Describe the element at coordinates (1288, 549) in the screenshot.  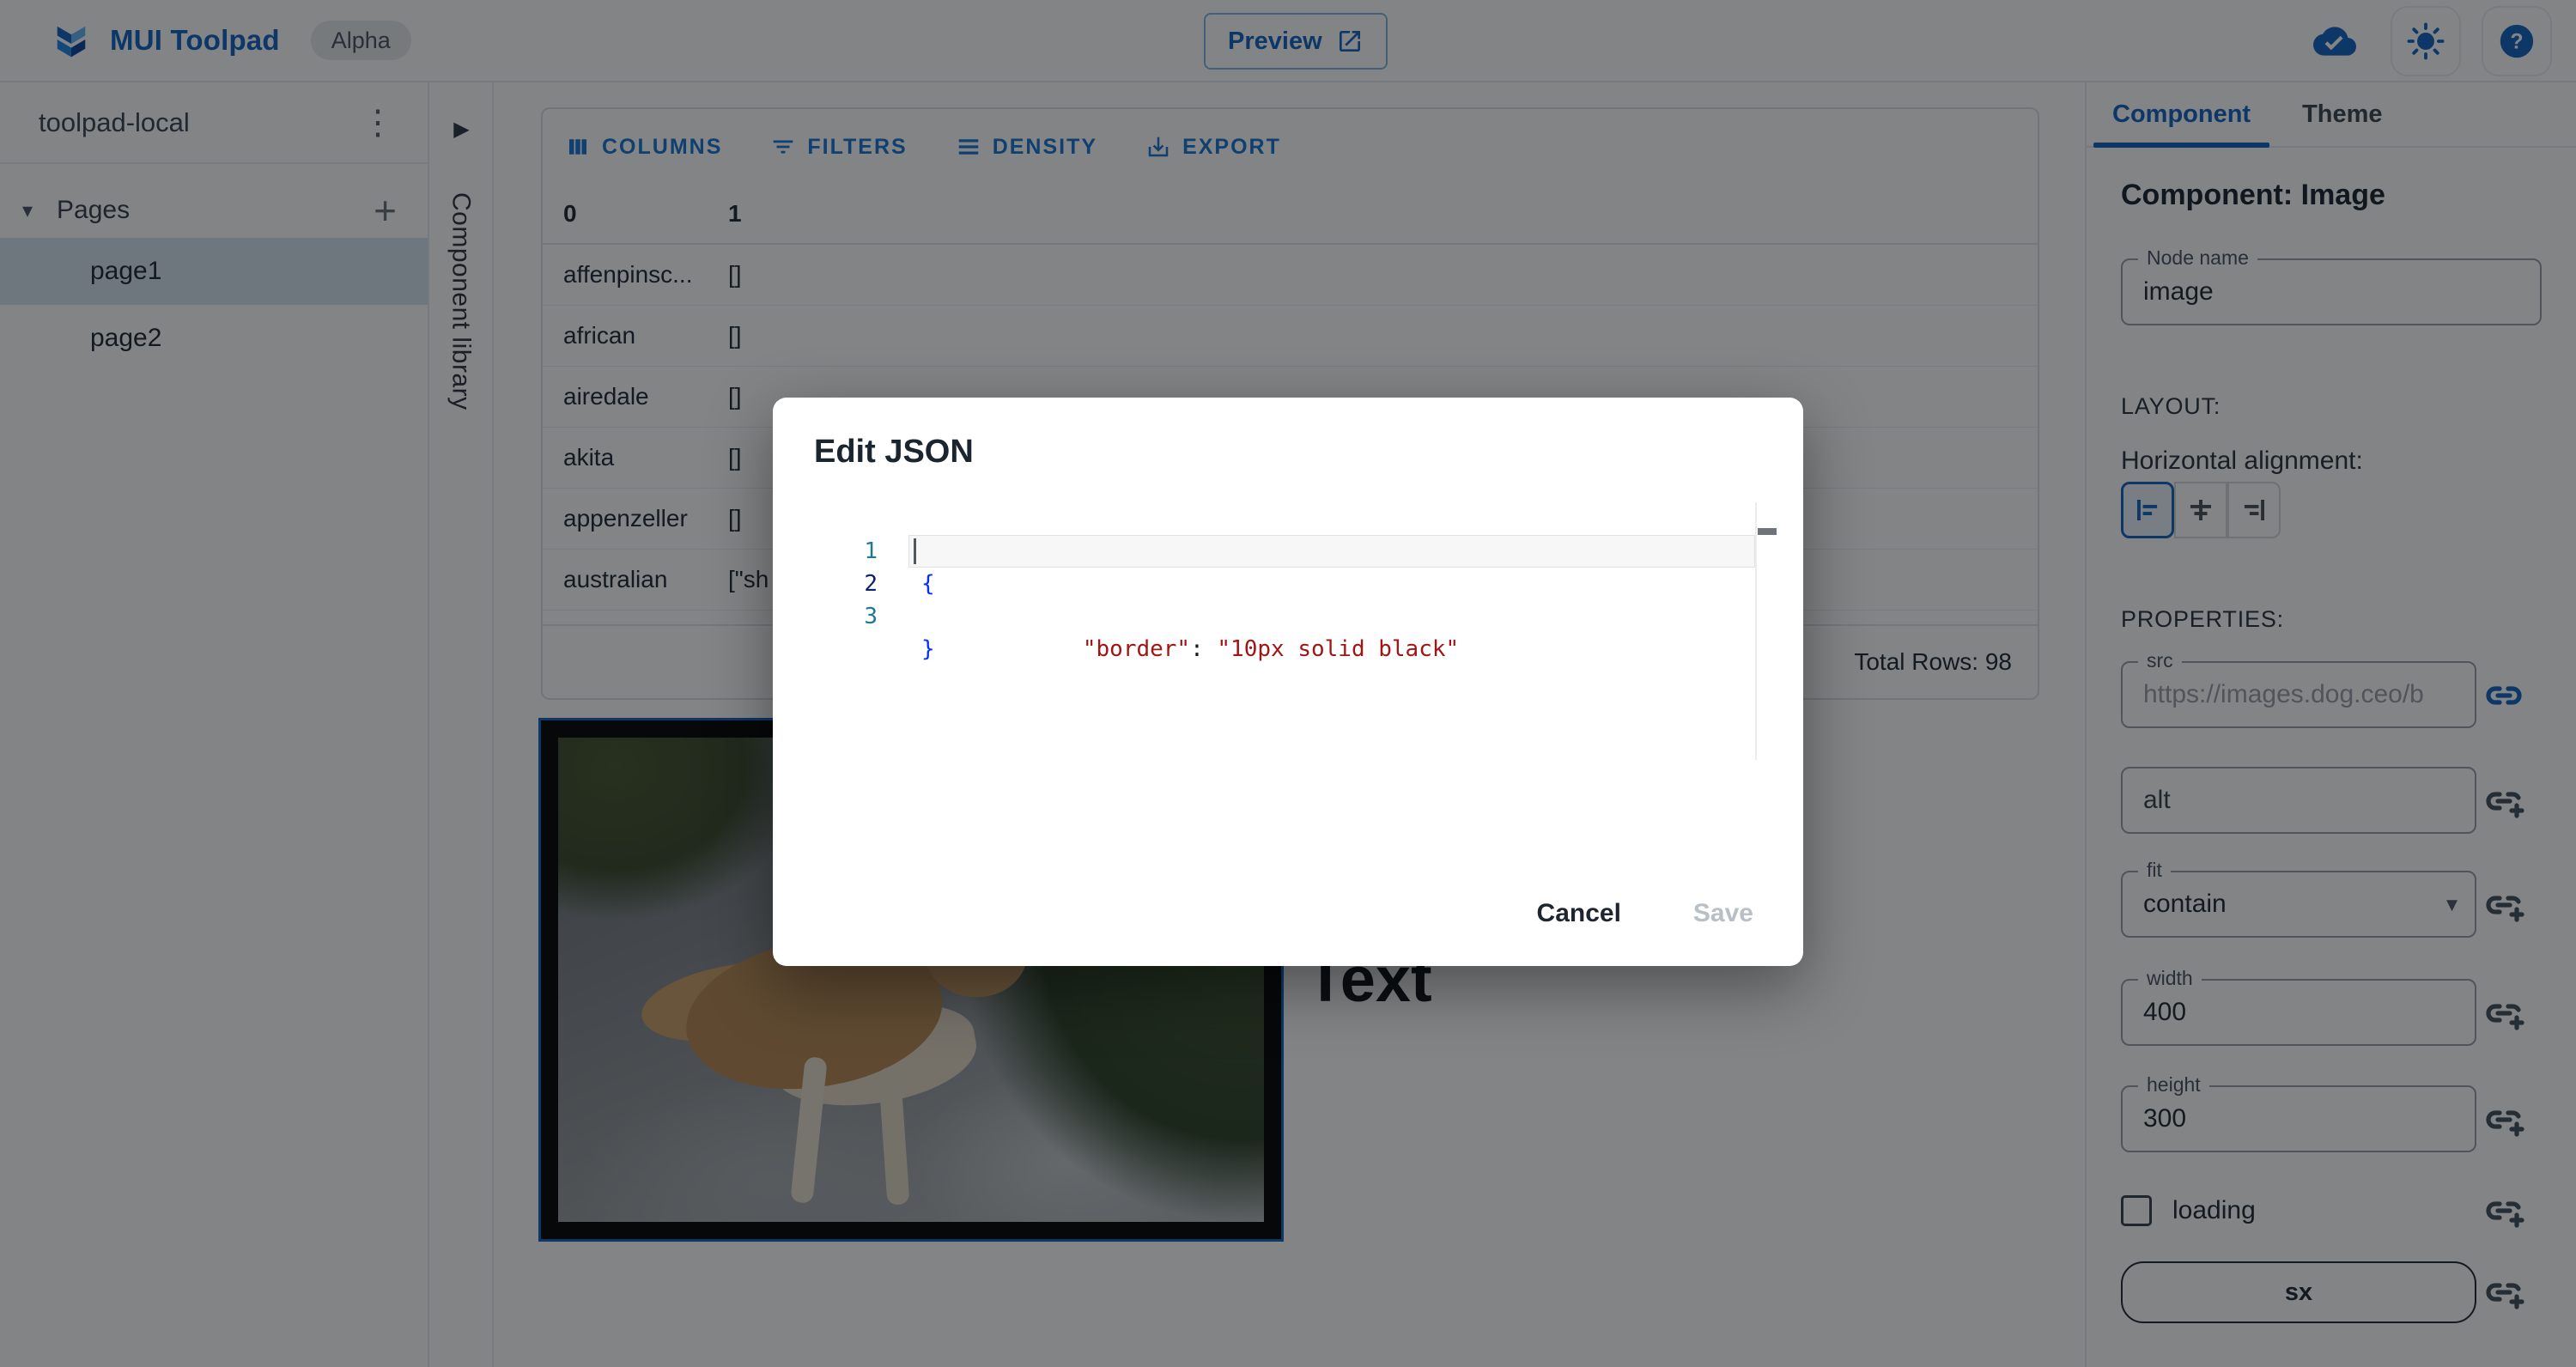
I see `code-line-1: 1 {` at that location.